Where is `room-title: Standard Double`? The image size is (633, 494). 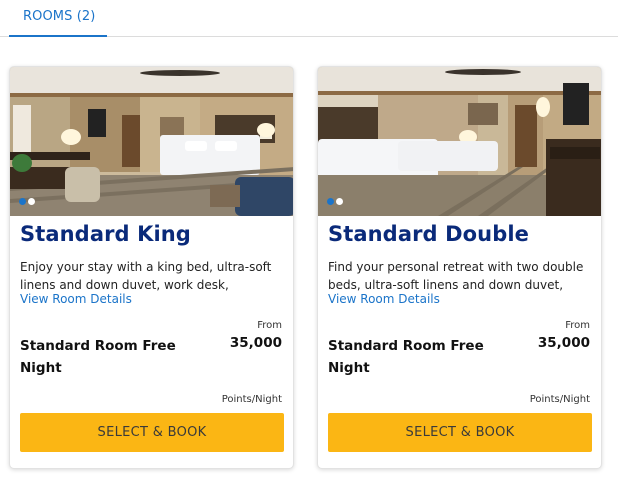
room-title: Standard Double is located at coordinates (428, 234).